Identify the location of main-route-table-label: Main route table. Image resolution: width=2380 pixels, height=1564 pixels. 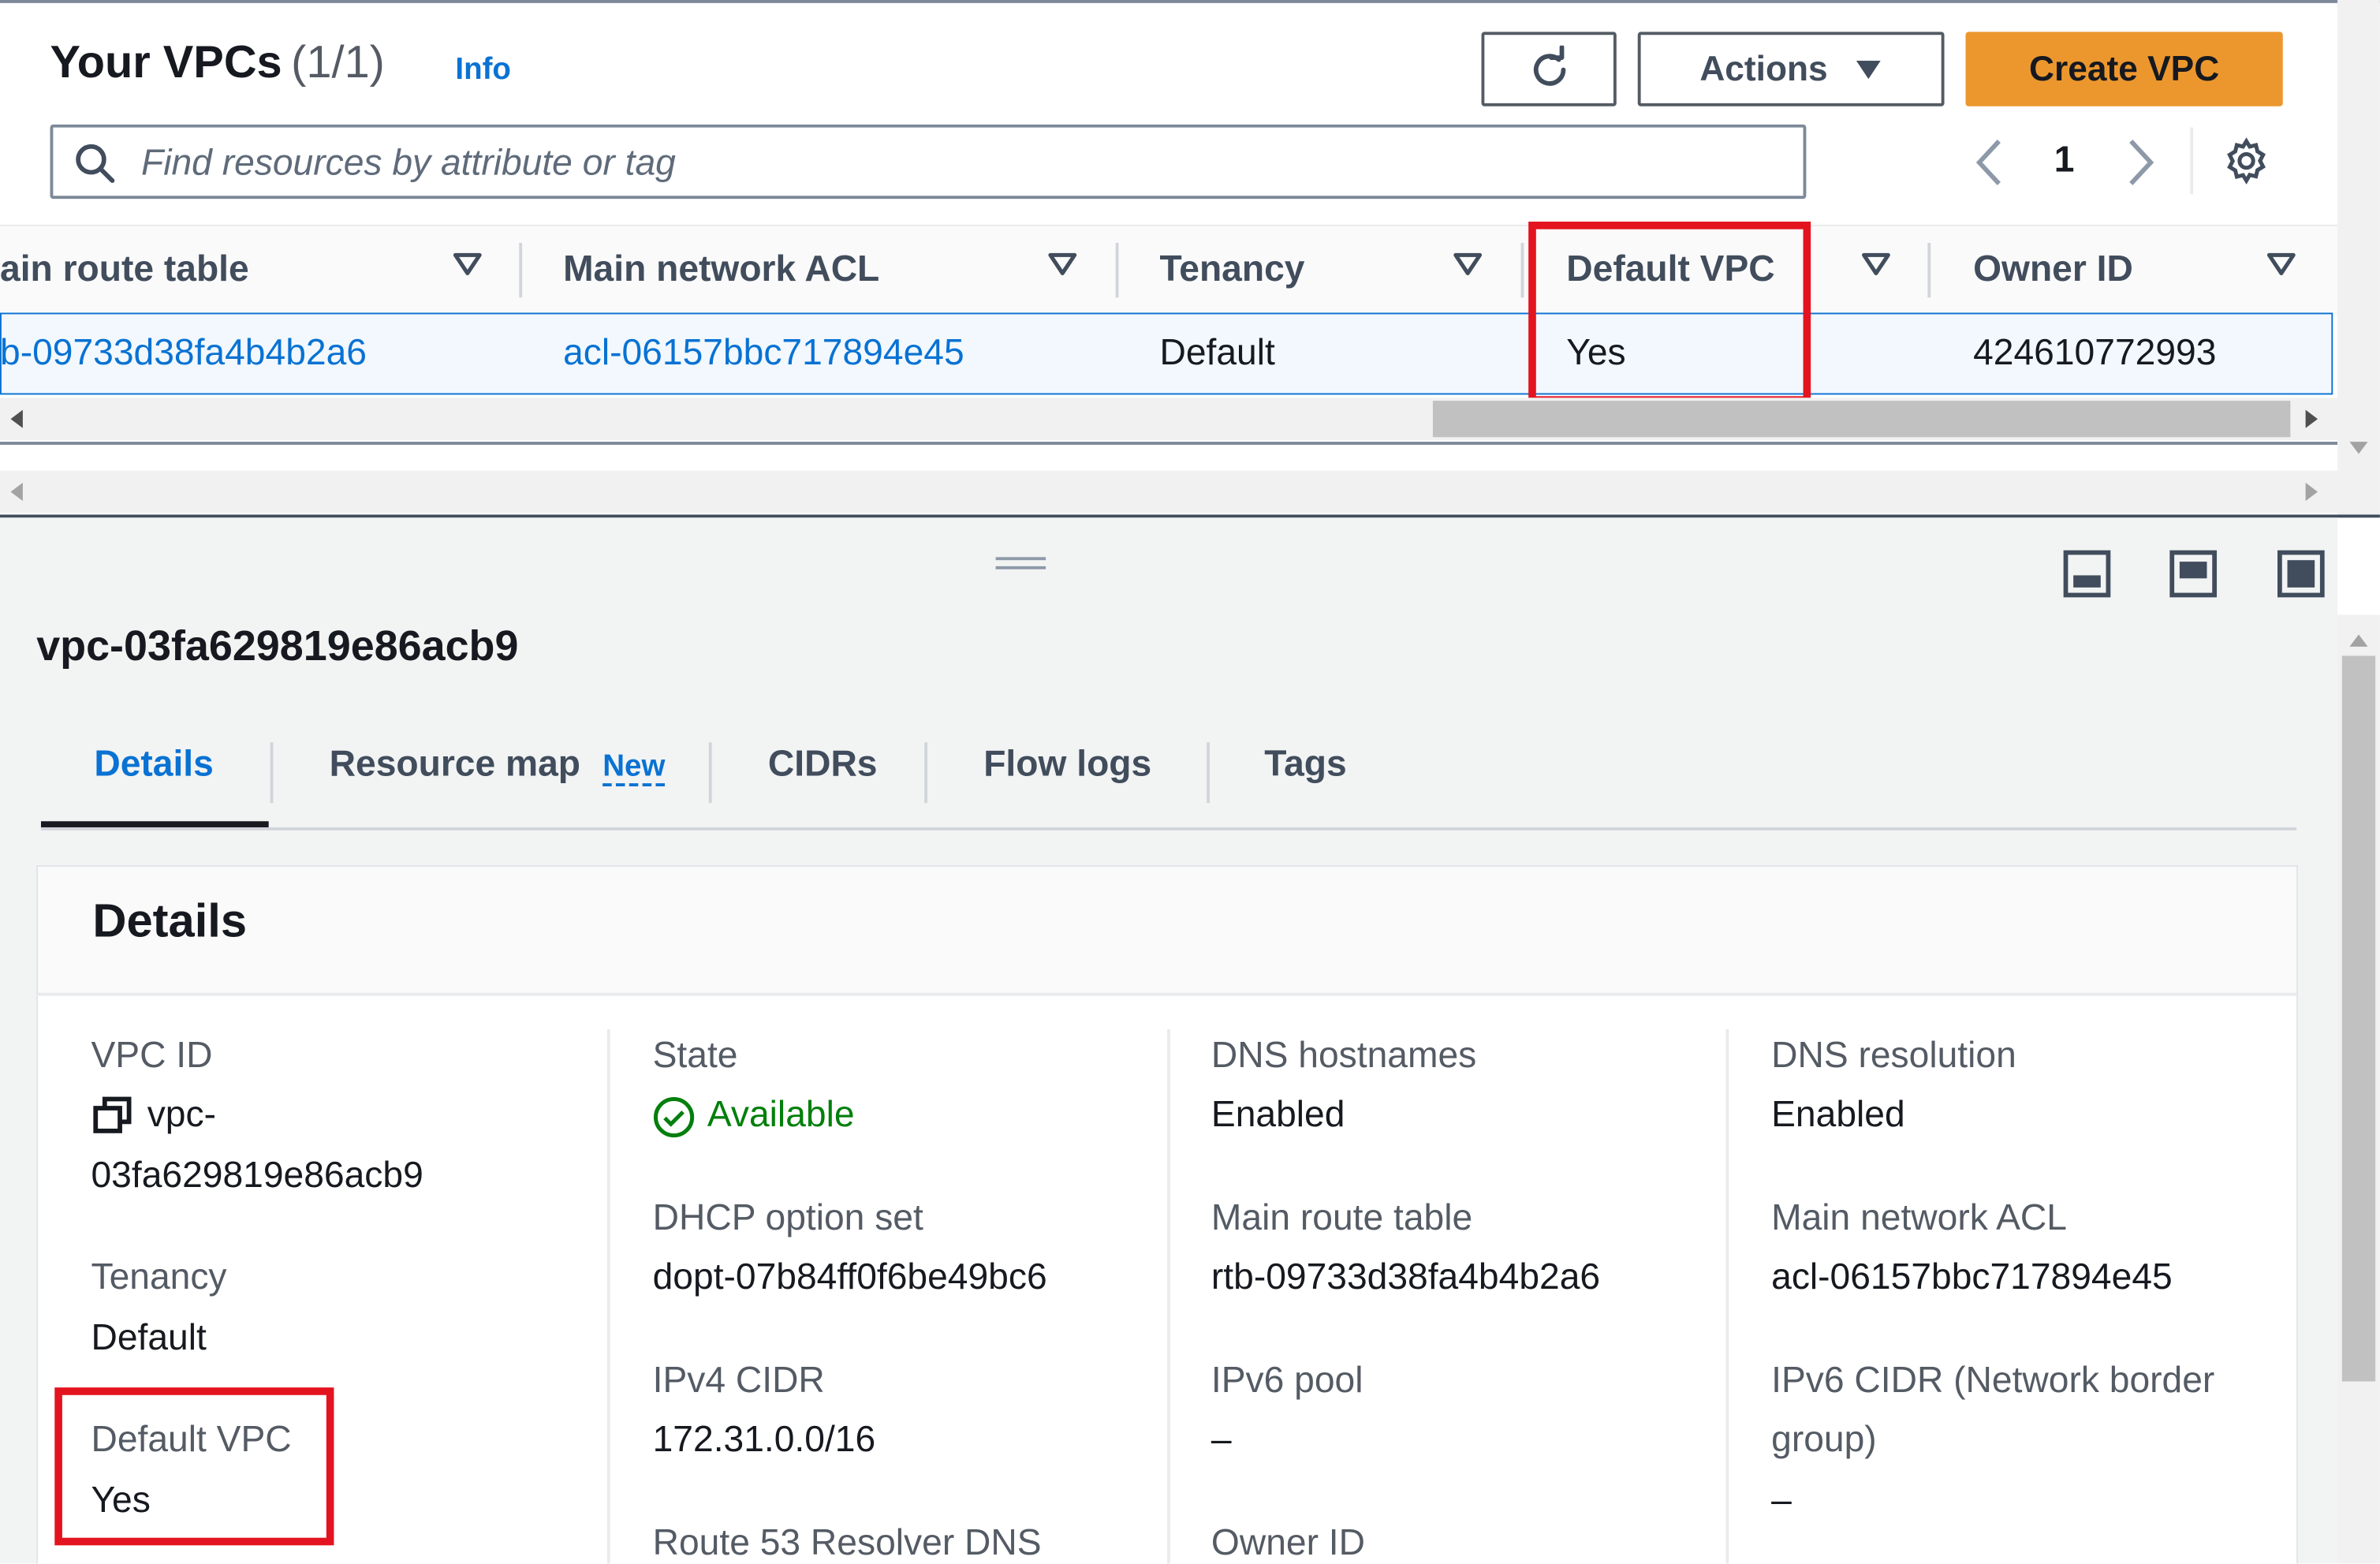
(1342, 1218).